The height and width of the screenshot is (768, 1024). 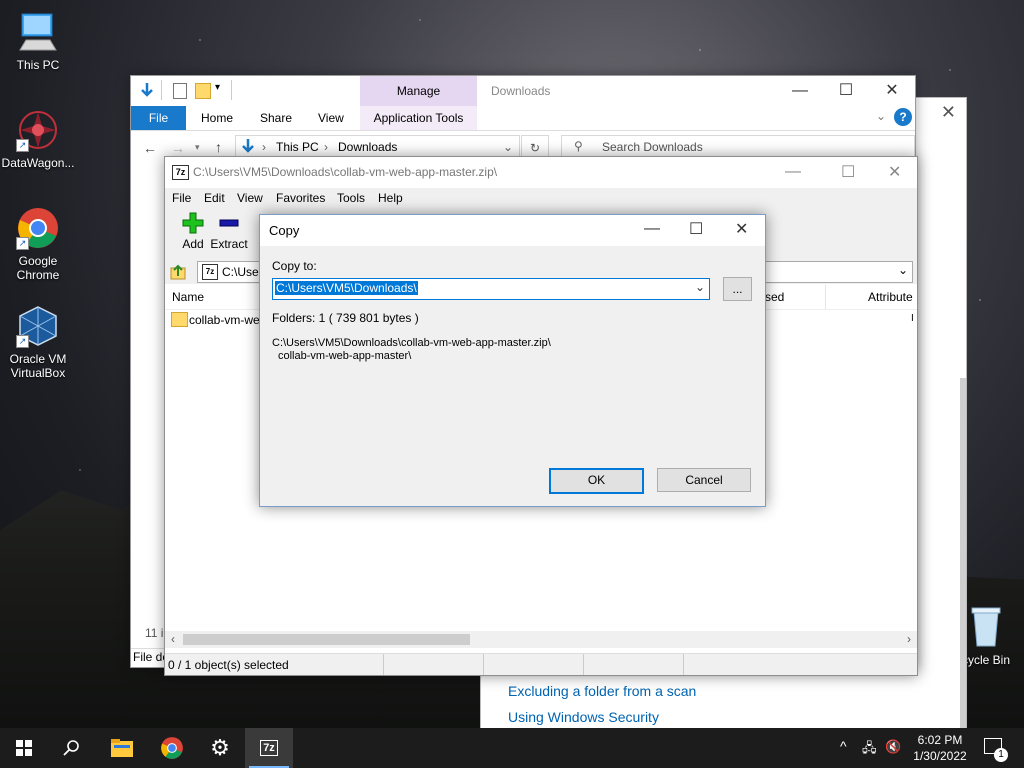 I want to click on down-arrow-icon, so click(x=147, y=91).